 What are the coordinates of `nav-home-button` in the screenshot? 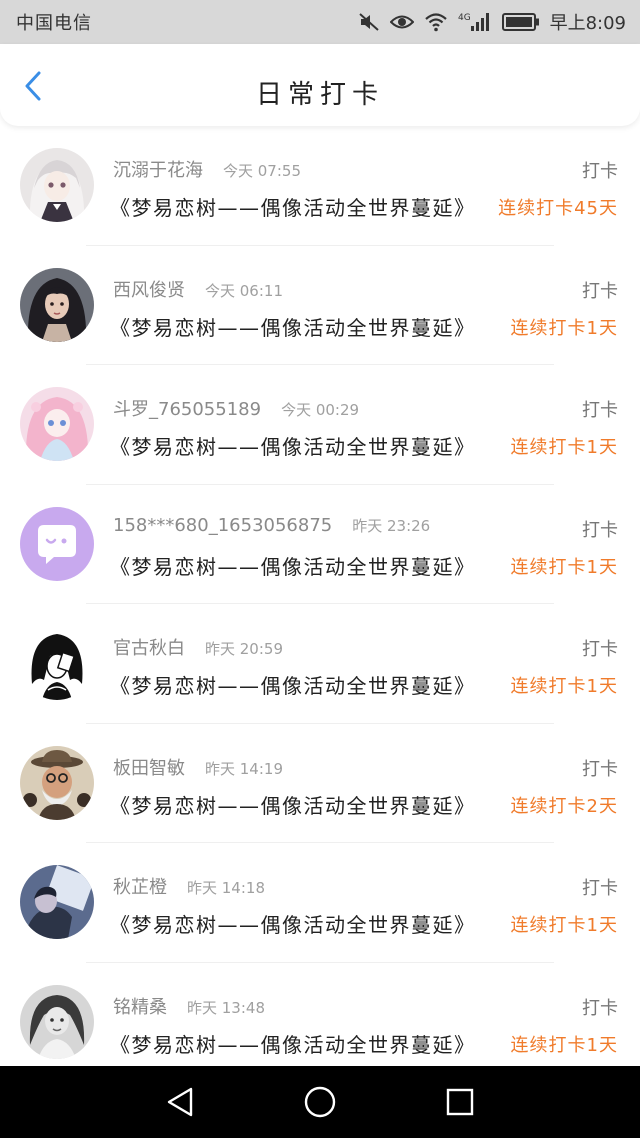 It's located at (320, 1102).